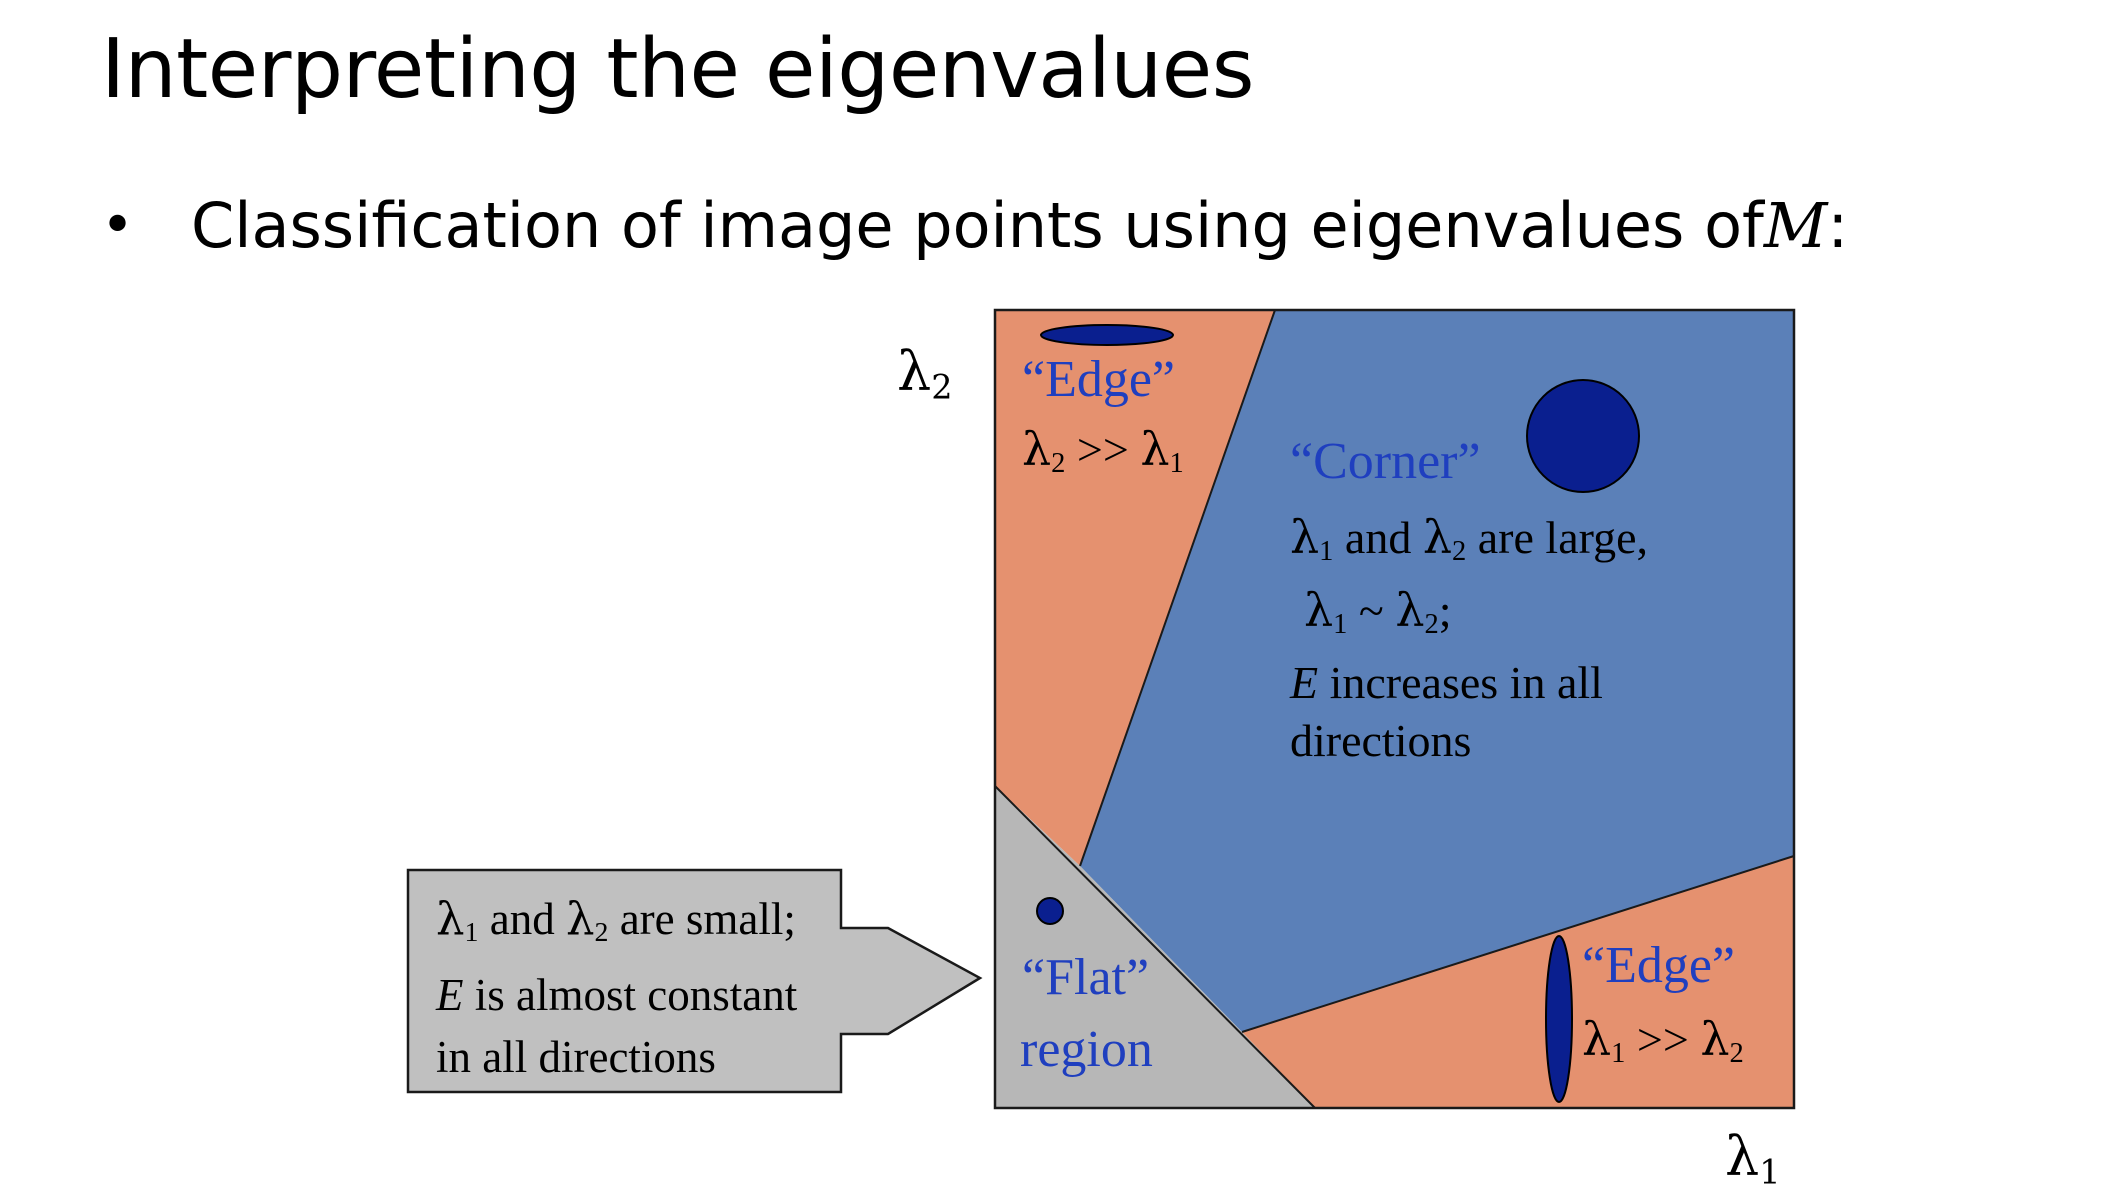  What do you see at coordinates (1583, 436) in the screenshot?
I see `large-circle-shape` at bounding box center [1583, 436].